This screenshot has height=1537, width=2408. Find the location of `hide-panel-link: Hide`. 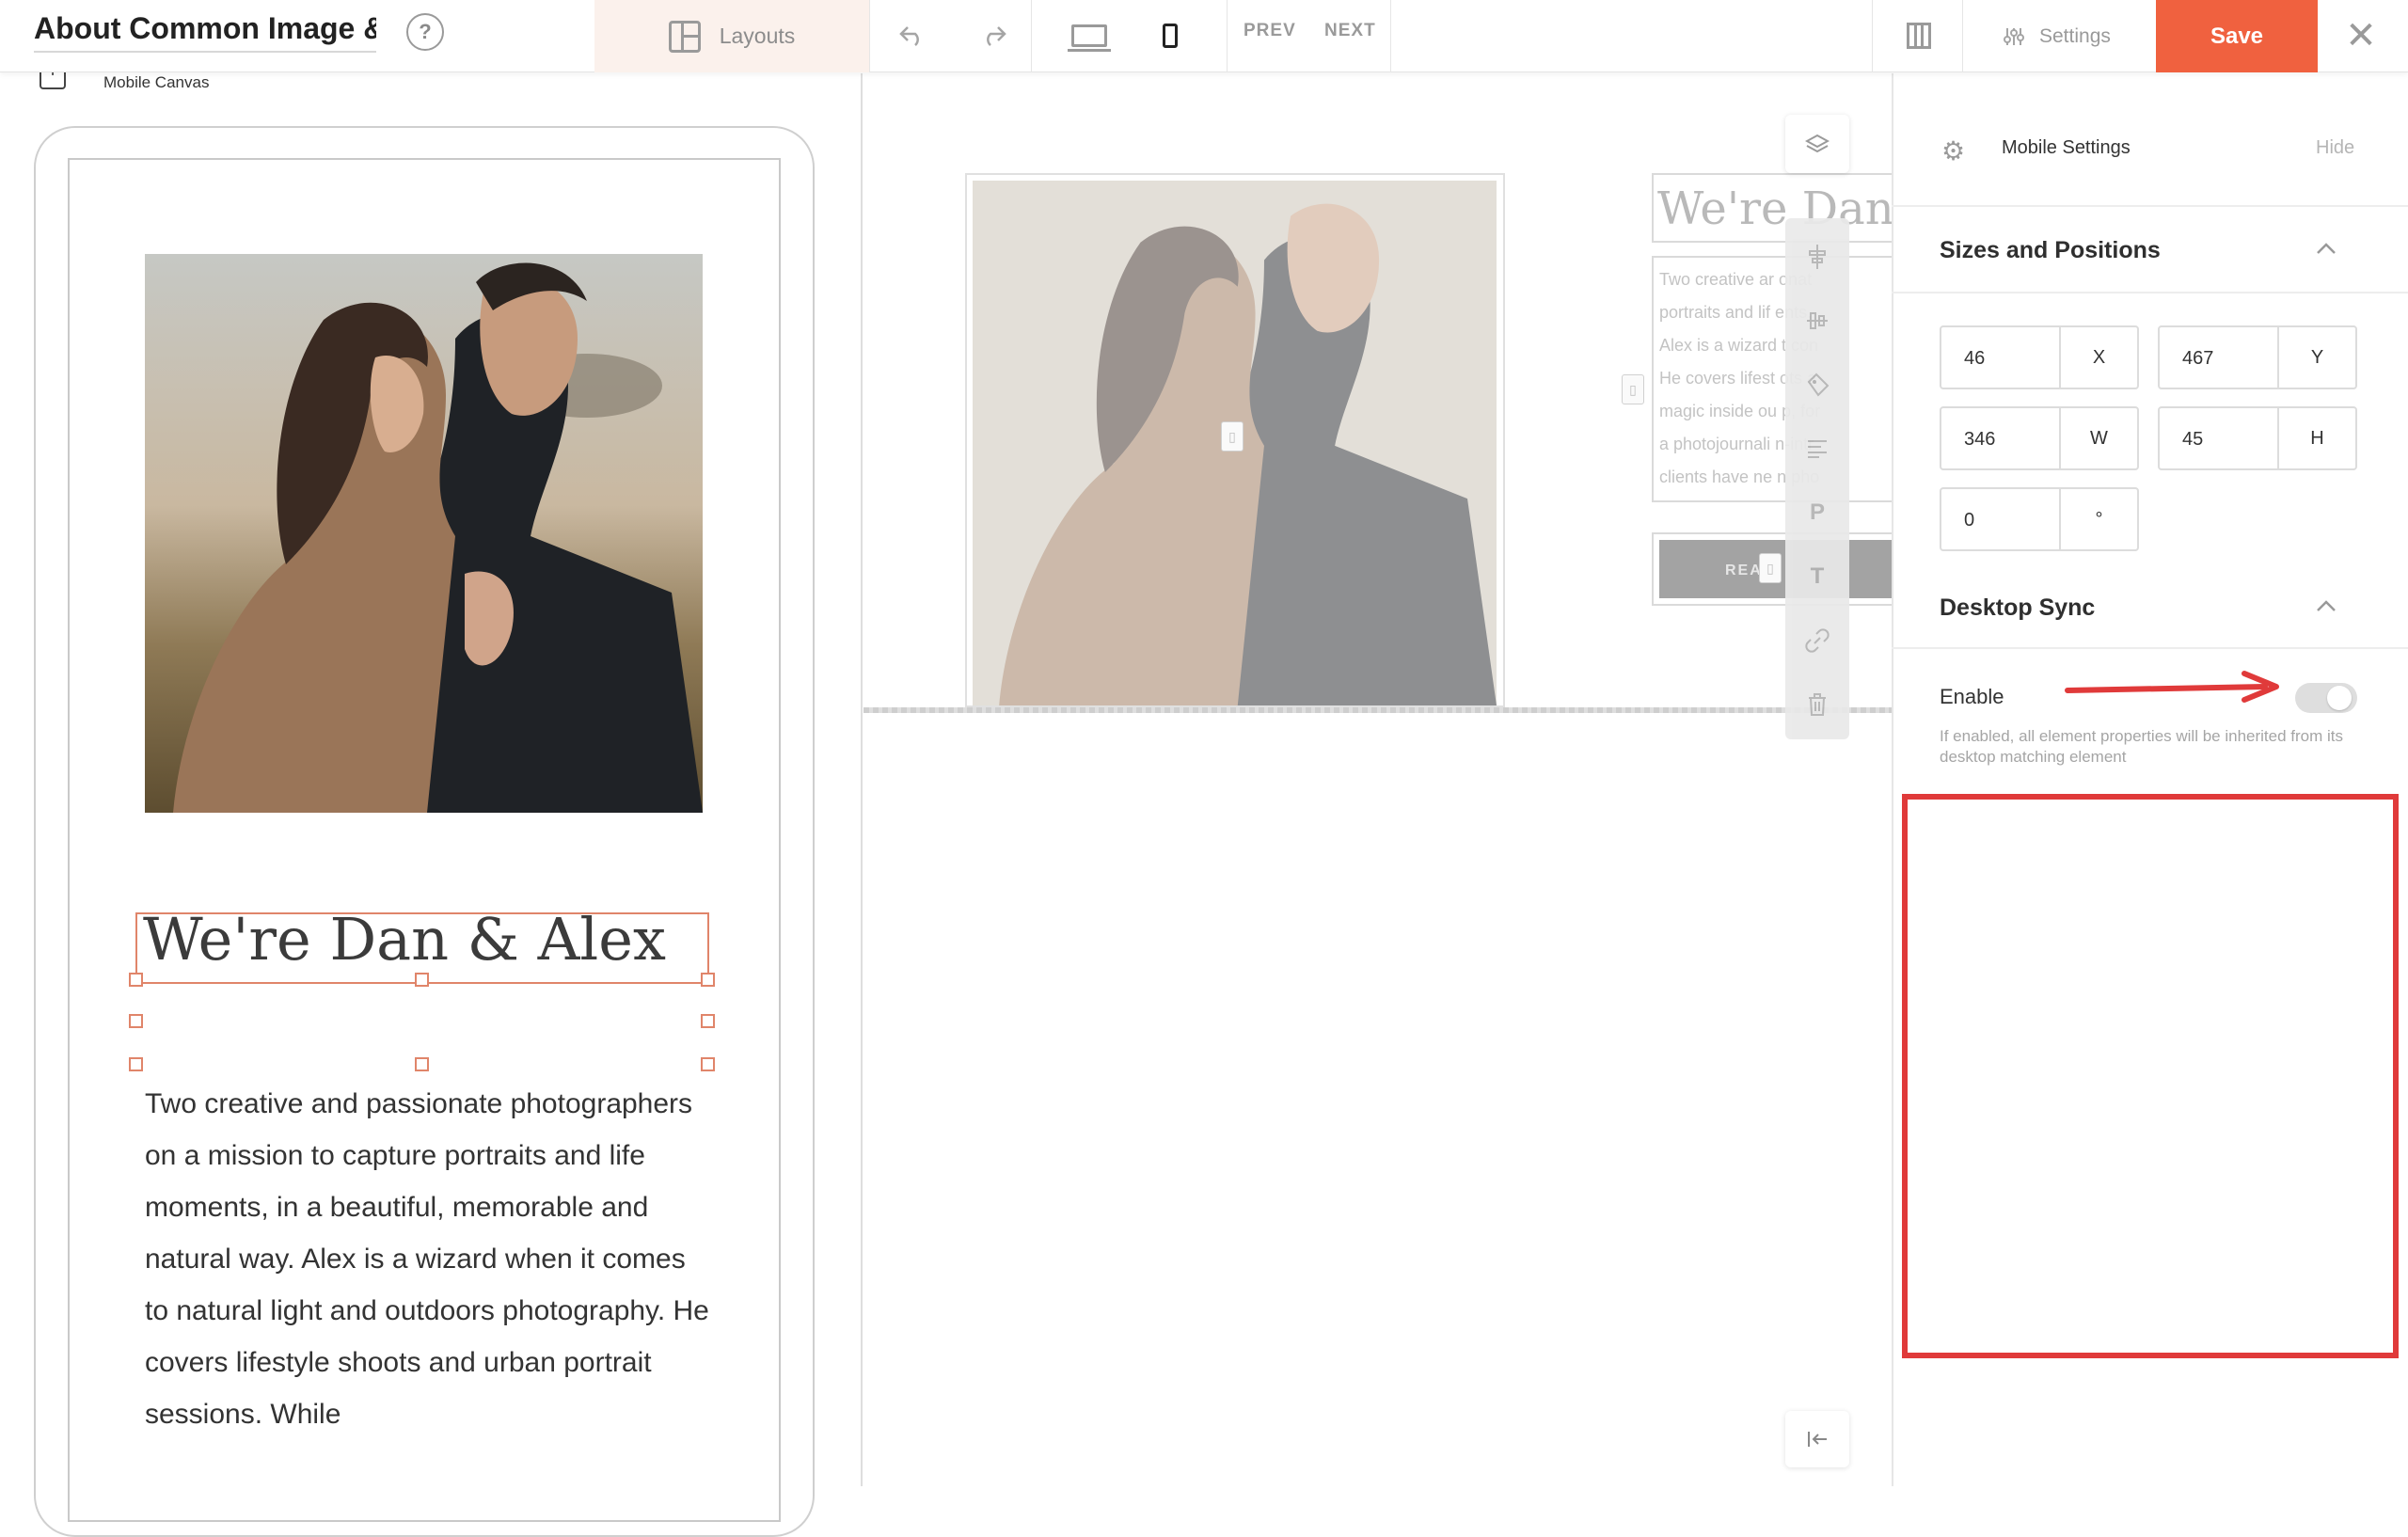

hide-panel-link: Hide is located at coordinates (2335, 148).